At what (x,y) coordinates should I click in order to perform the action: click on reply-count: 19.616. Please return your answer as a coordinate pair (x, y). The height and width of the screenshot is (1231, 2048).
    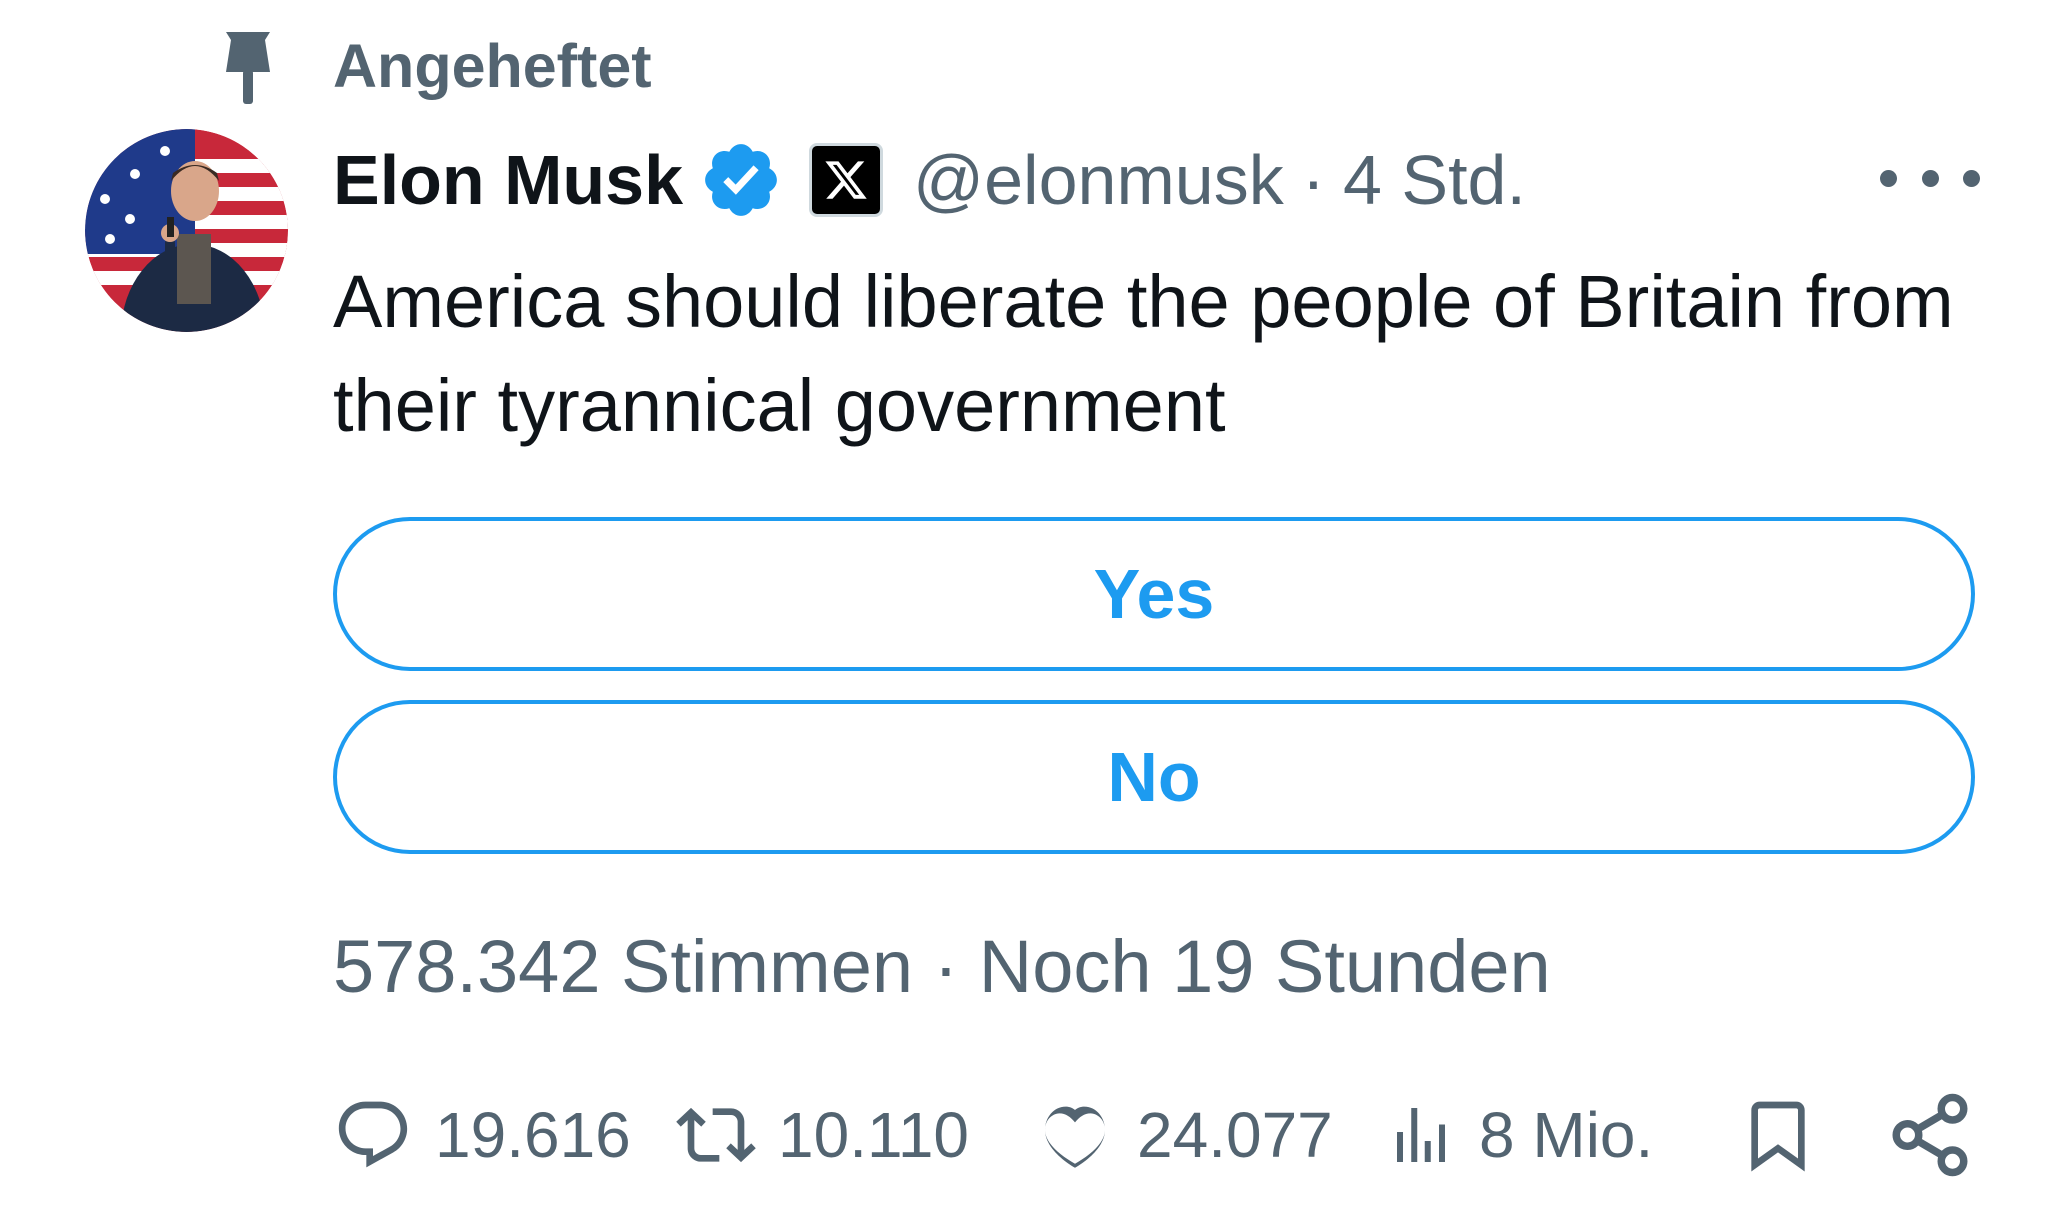
    Looking at the image, I should click on (533, 1135).